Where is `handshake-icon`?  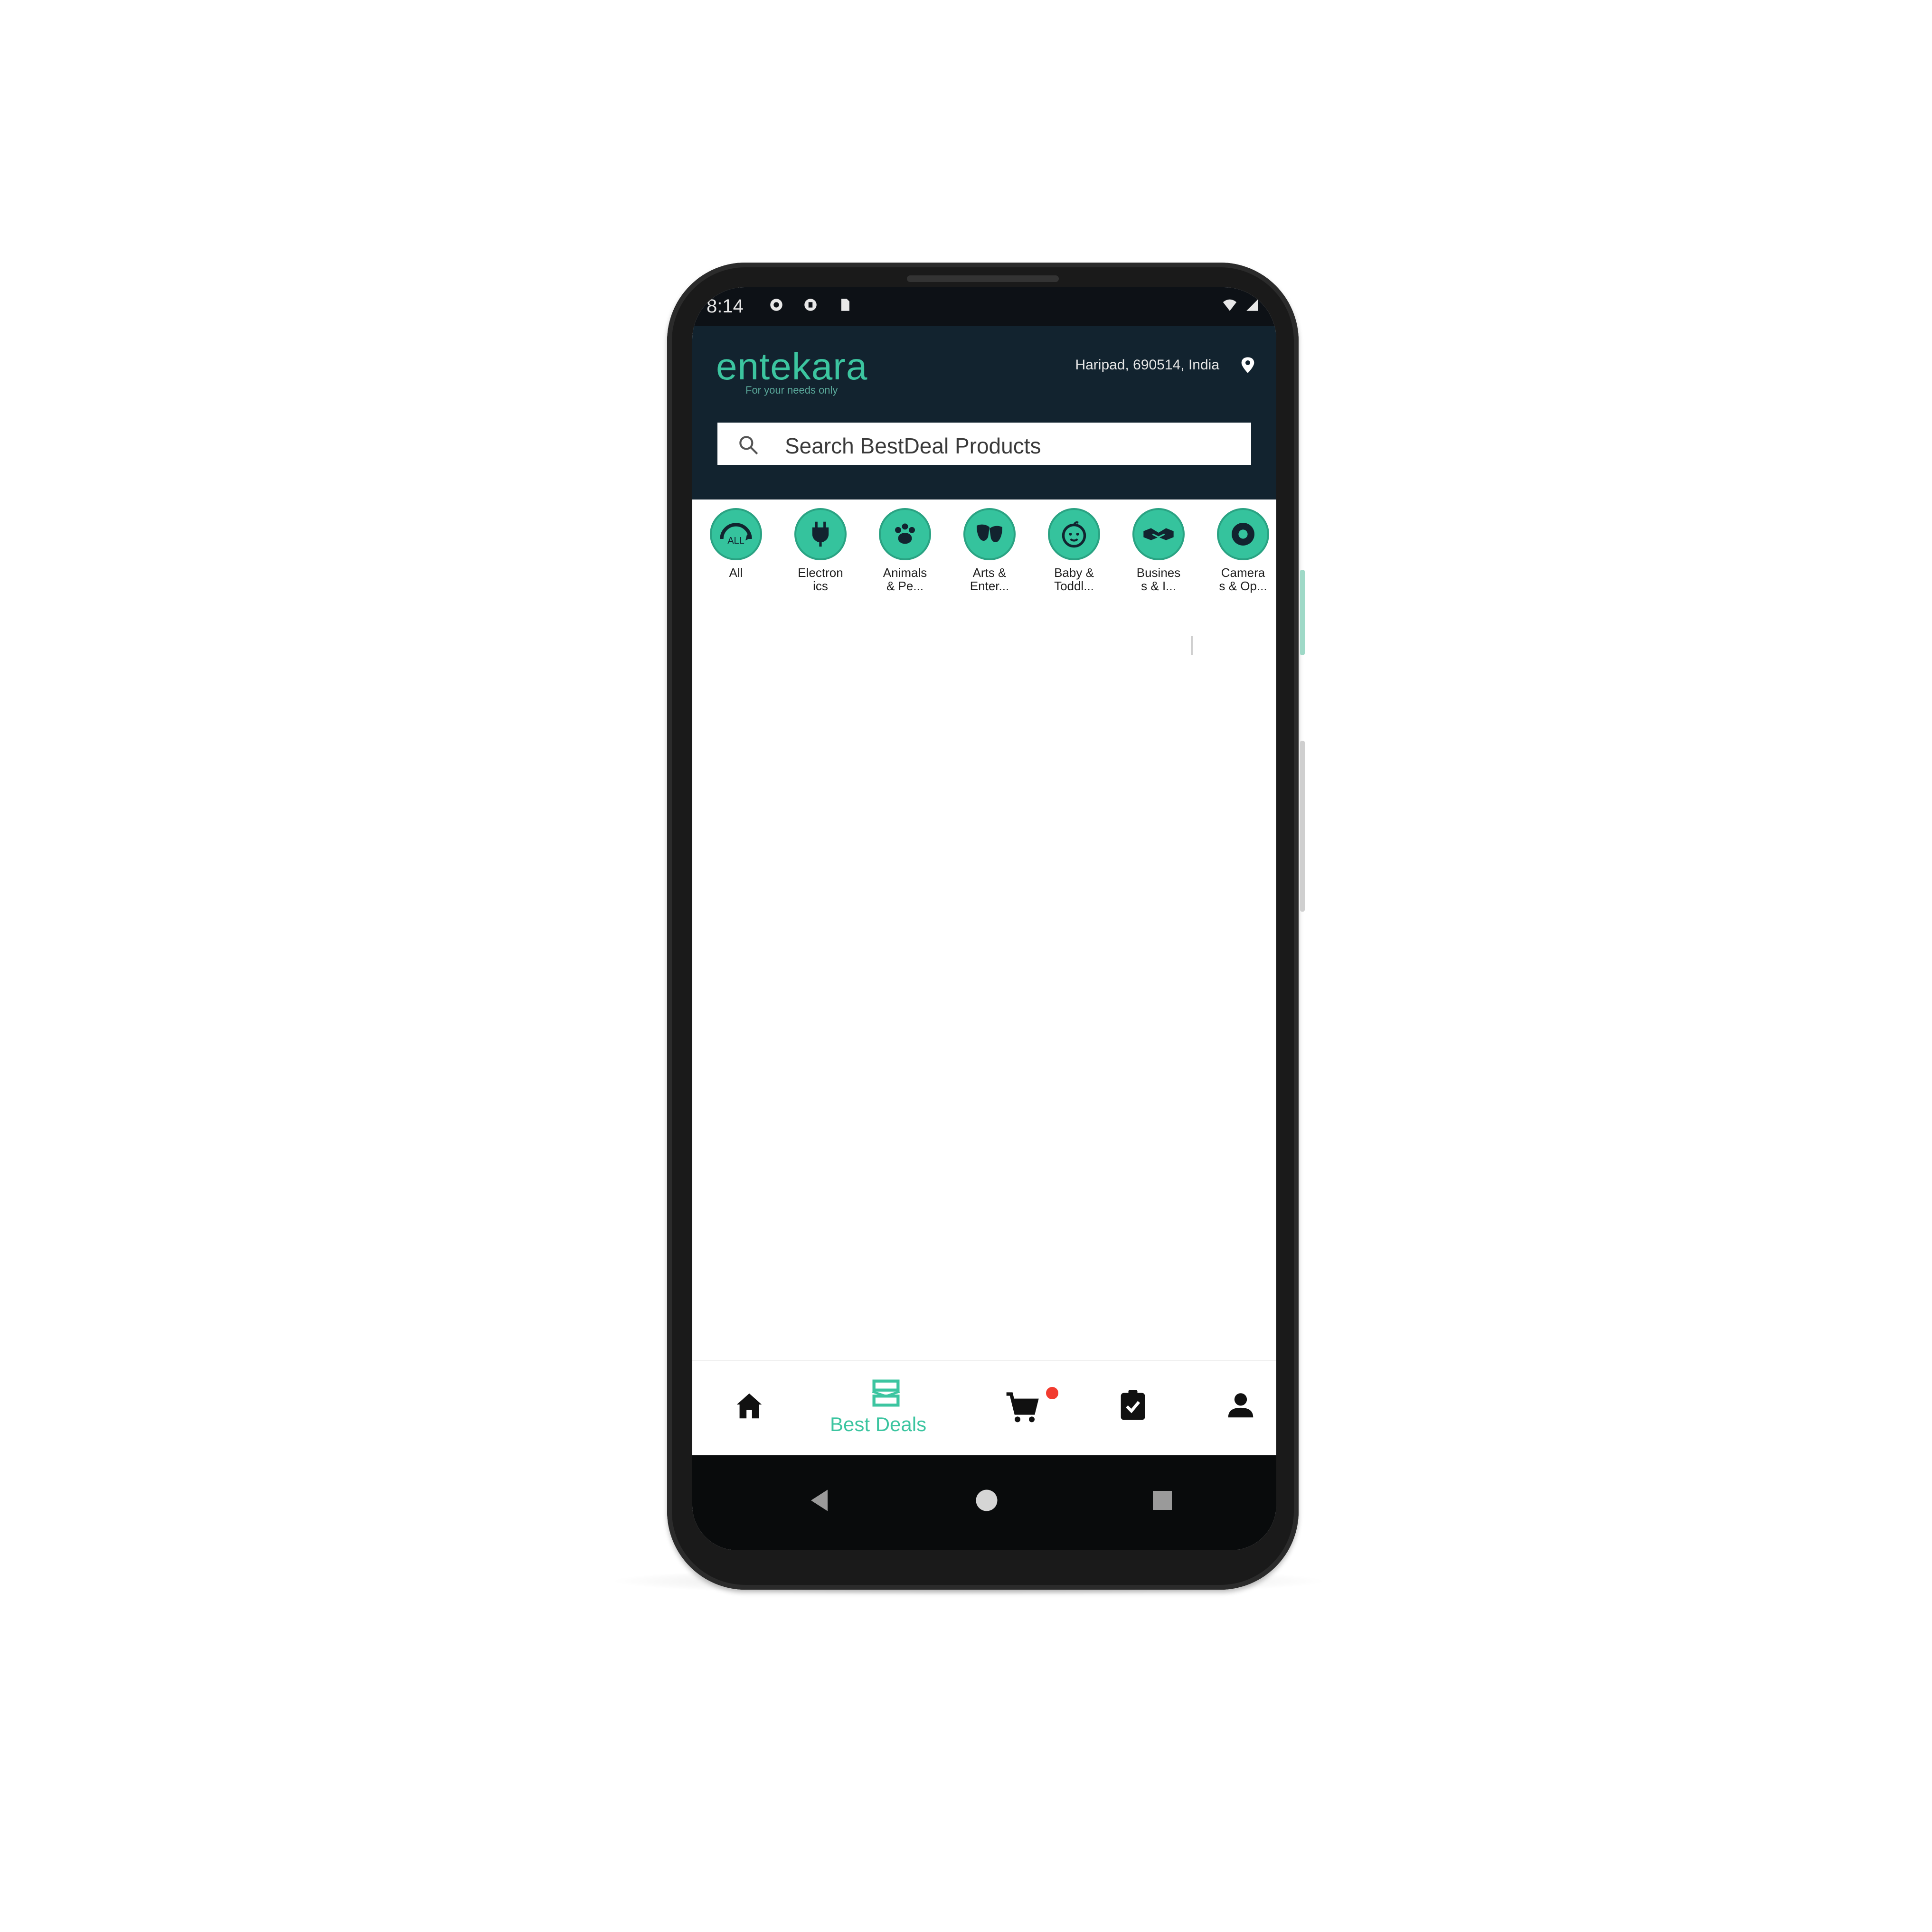
handshake-icon is located at coordinates (1158, 534).